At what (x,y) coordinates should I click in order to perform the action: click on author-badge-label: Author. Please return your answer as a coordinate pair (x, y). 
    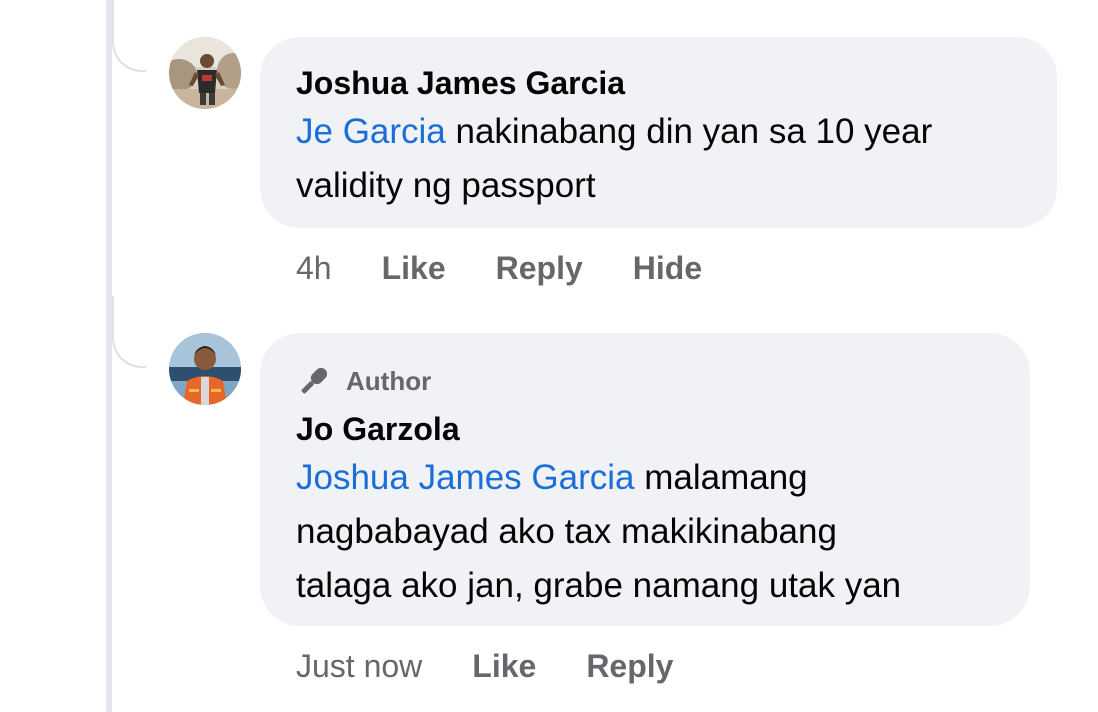
    Looking at the image, I should click on (389, 380).